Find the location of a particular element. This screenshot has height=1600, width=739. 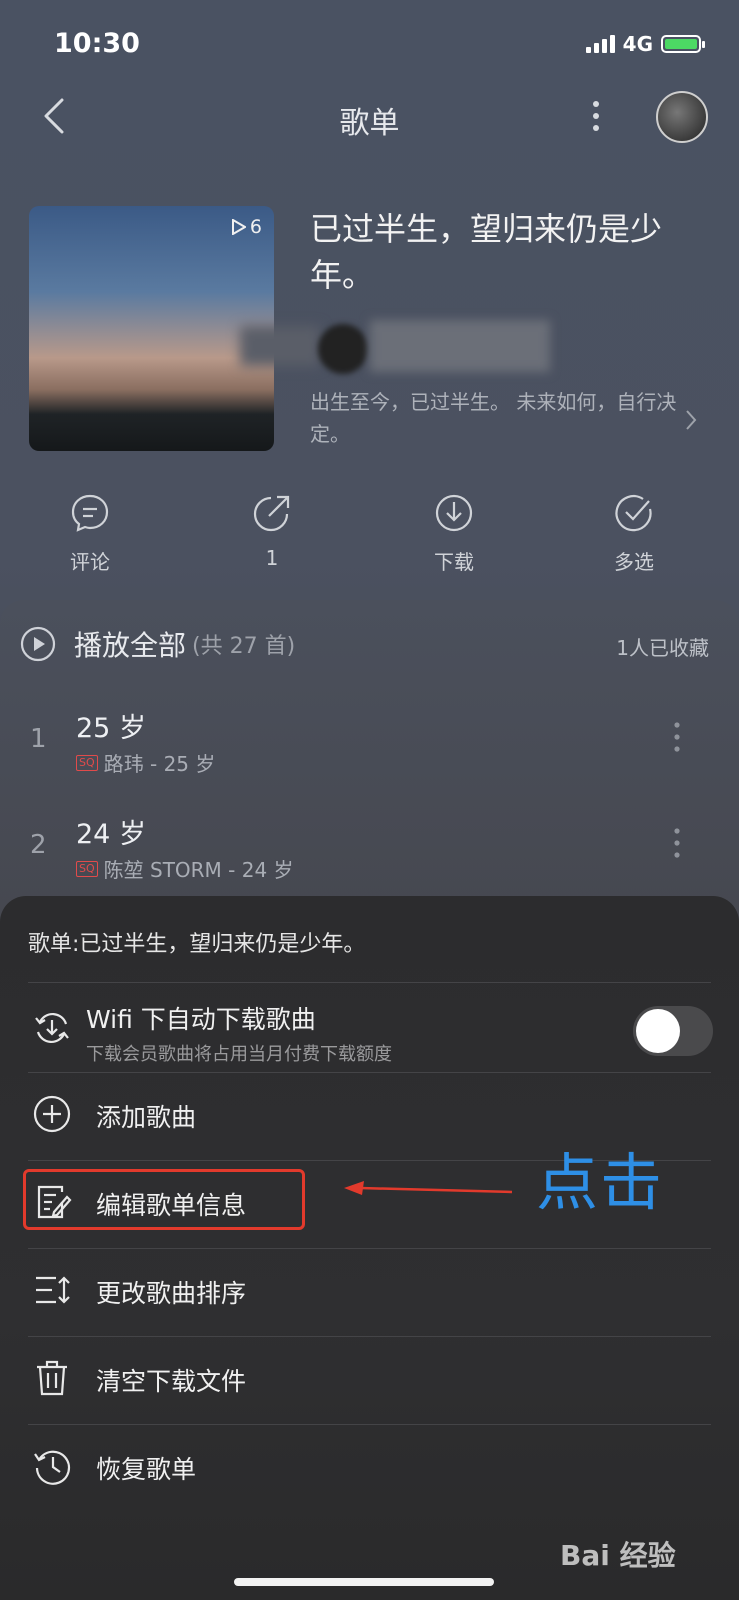

multiselect-button: 多选 is located at coordinates (634, 533).